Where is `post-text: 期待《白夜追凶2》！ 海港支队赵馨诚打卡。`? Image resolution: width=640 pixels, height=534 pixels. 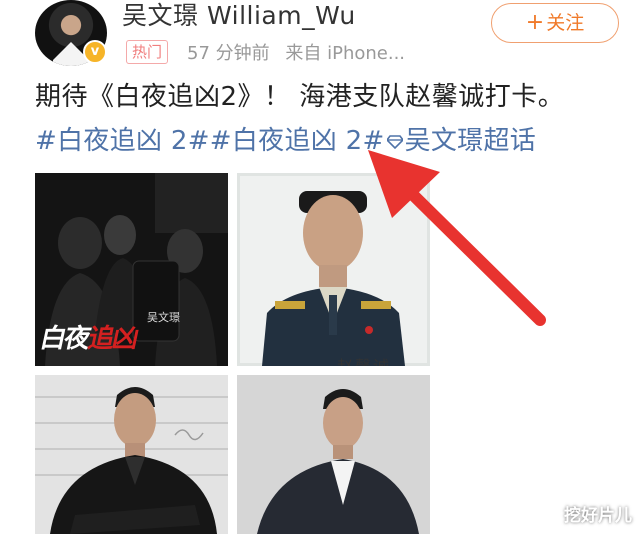
post-text: 期待《白夜追凶2》！ 海港支队赵馨诚打卡。 is located at coordinates (300, 97).